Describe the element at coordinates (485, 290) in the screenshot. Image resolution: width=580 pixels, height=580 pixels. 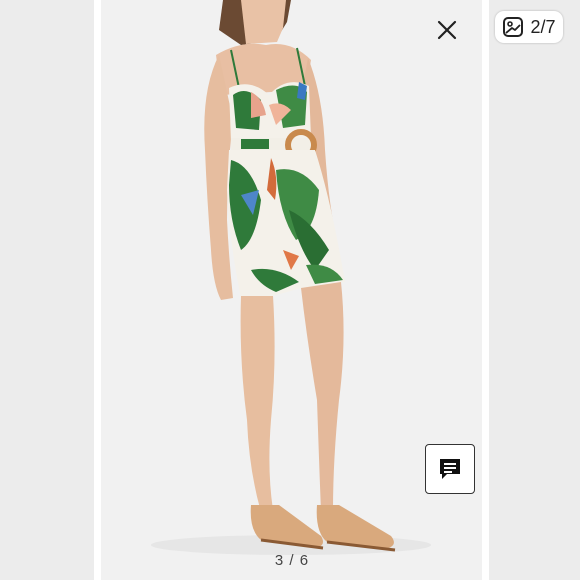
I see `panel-separator-right` at that location.